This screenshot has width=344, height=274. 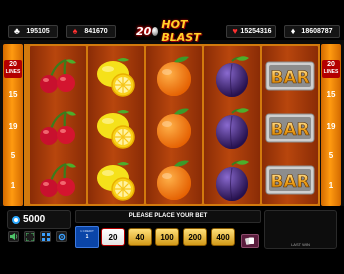 I want to click on reel-5: BAR BAR BAR, so click(x=290, y=125).